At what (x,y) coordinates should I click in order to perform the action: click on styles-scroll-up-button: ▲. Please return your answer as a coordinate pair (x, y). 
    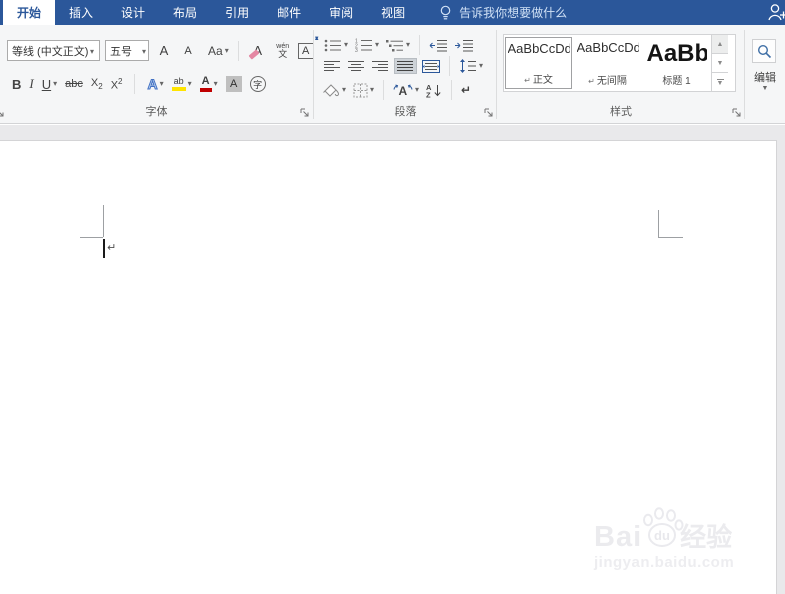
    Looking at the image, I should click on (720, 44).